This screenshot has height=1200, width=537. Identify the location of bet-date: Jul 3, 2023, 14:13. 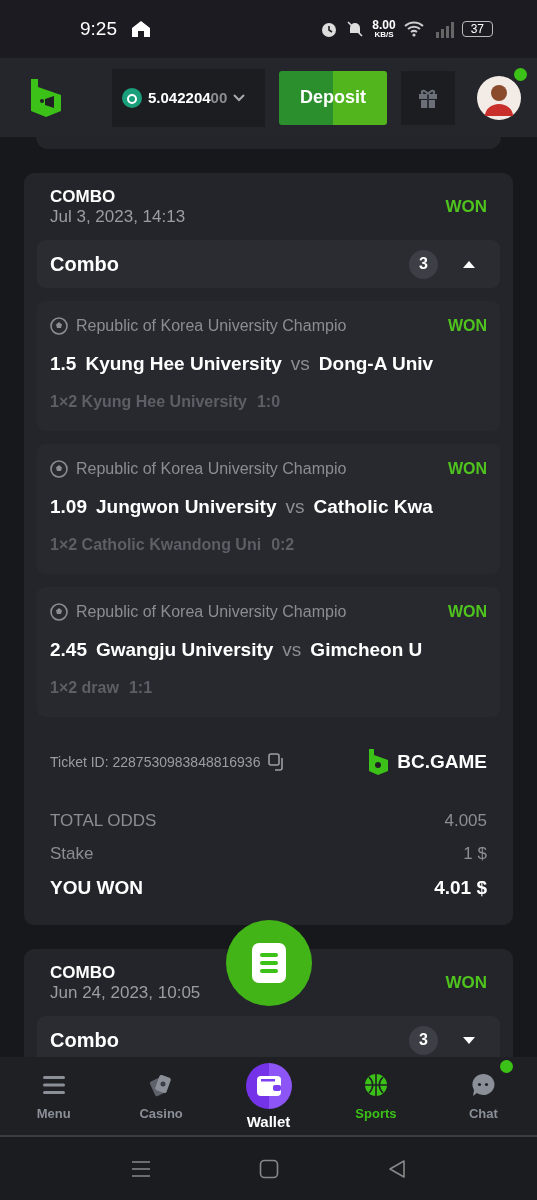
(118, 217).